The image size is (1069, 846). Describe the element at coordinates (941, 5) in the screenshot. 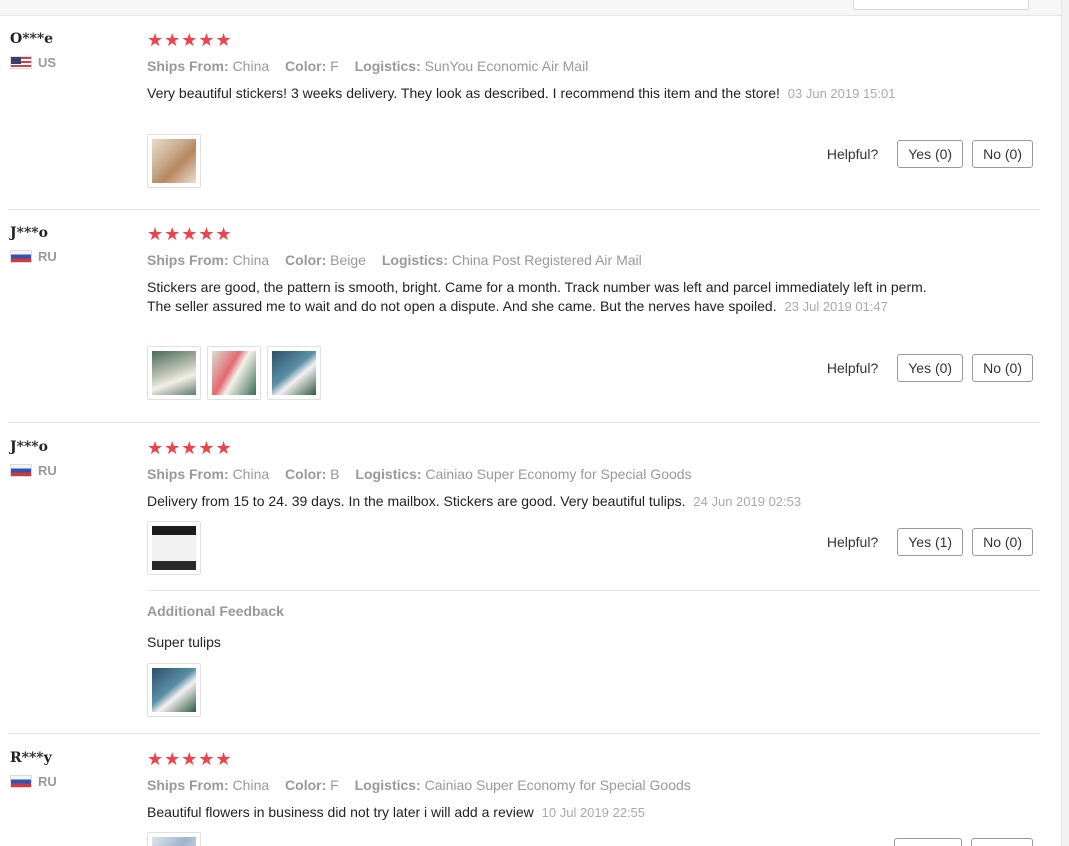

I see `sort-dropdown` at that location.